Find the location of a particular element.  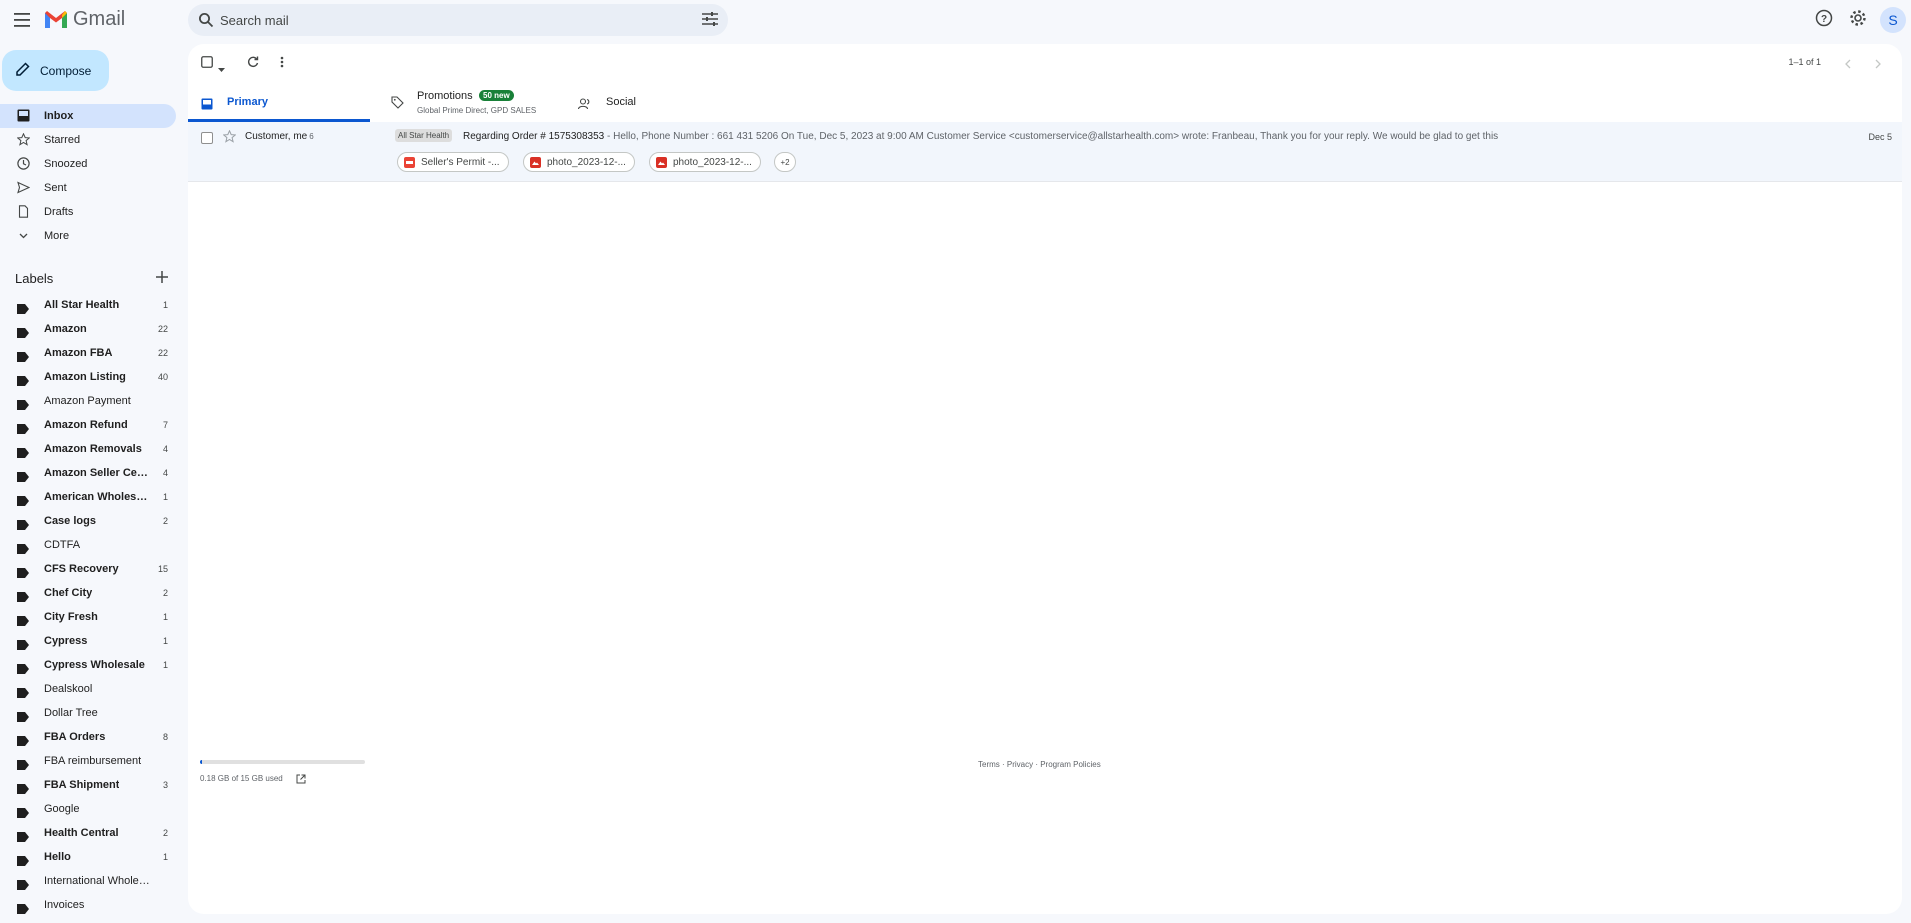

help-icon: ? is located at coordinates (1824, 19).